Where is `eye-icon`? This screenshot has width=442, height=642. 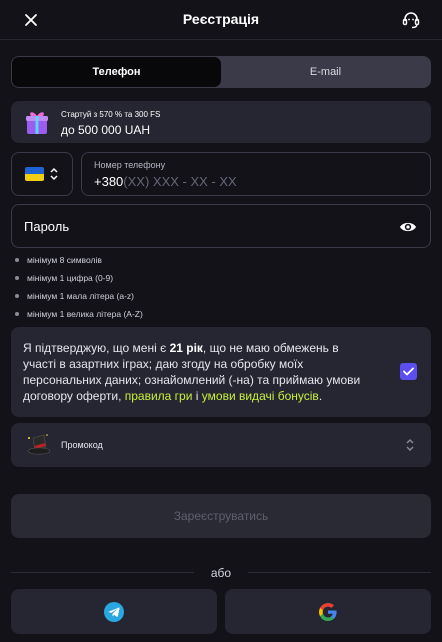
eye-icon is located at coordinates (408, 229).